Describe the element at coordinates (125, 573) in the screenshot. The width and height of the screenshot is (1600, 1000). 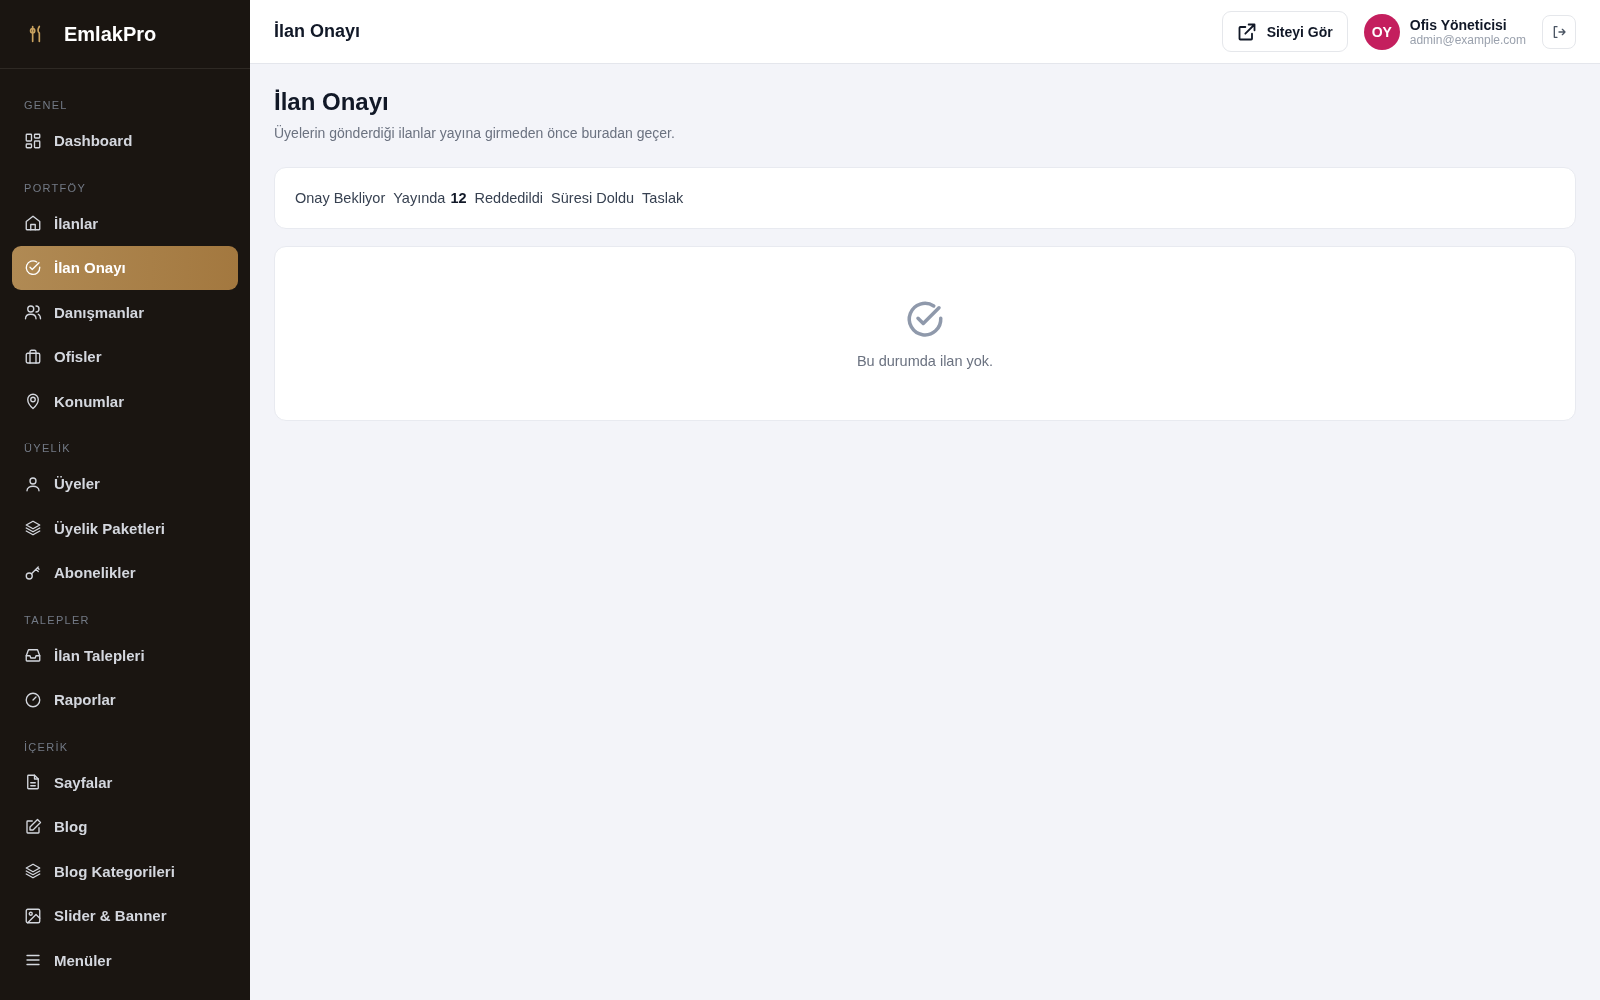
I see `sidebar-item: Abonelikler` at that location.